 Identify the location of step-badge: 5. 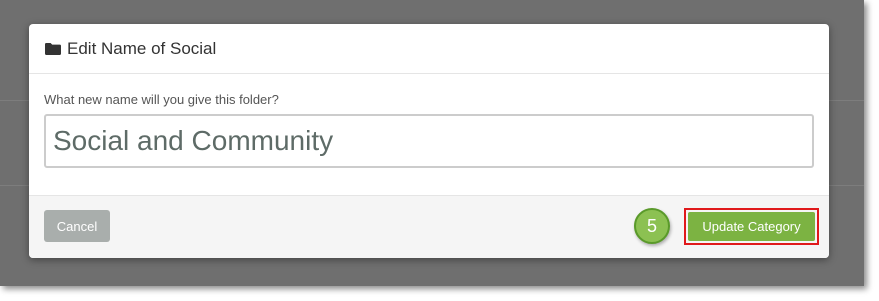
(652, 226).